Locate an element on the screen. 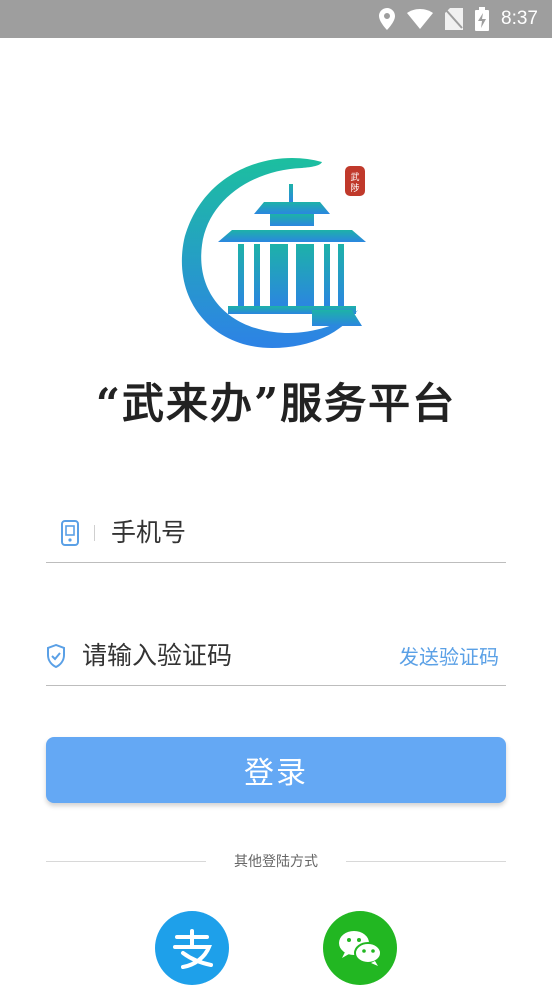  verification-code-input is located at coordinates (237, 655).